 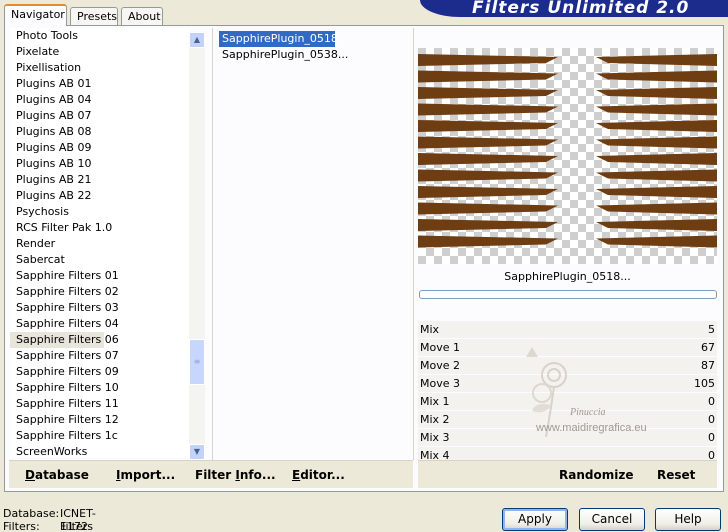 What do you see at coordinates (586, 392) in the screenshot?
I see `watermark-logo: Pinuccia www.maidiregrafica.eu` at bounding box center [586, 392].